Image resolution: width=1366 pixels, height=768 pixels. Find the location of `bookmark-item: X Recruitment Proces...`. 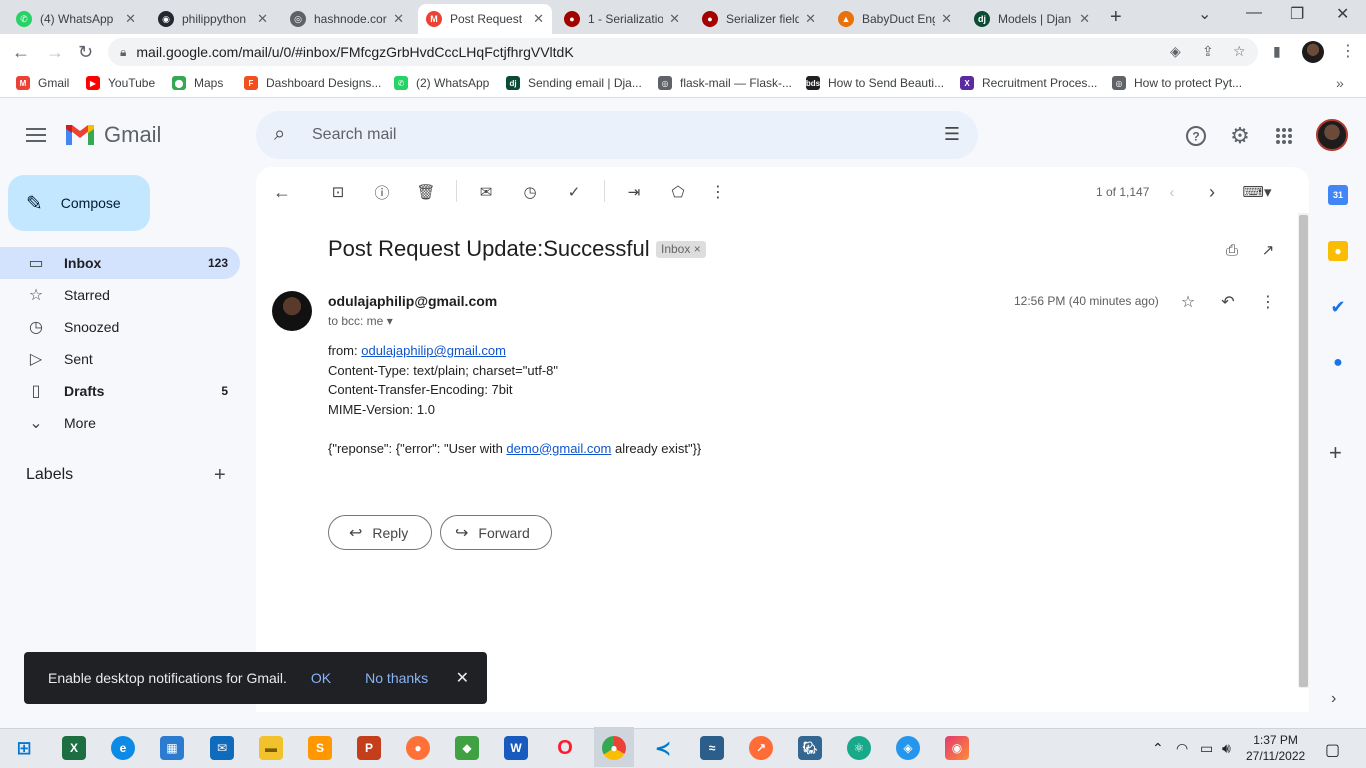

bookmark-item: X Recruitment Proces... is located at coordinates (1028, 83).